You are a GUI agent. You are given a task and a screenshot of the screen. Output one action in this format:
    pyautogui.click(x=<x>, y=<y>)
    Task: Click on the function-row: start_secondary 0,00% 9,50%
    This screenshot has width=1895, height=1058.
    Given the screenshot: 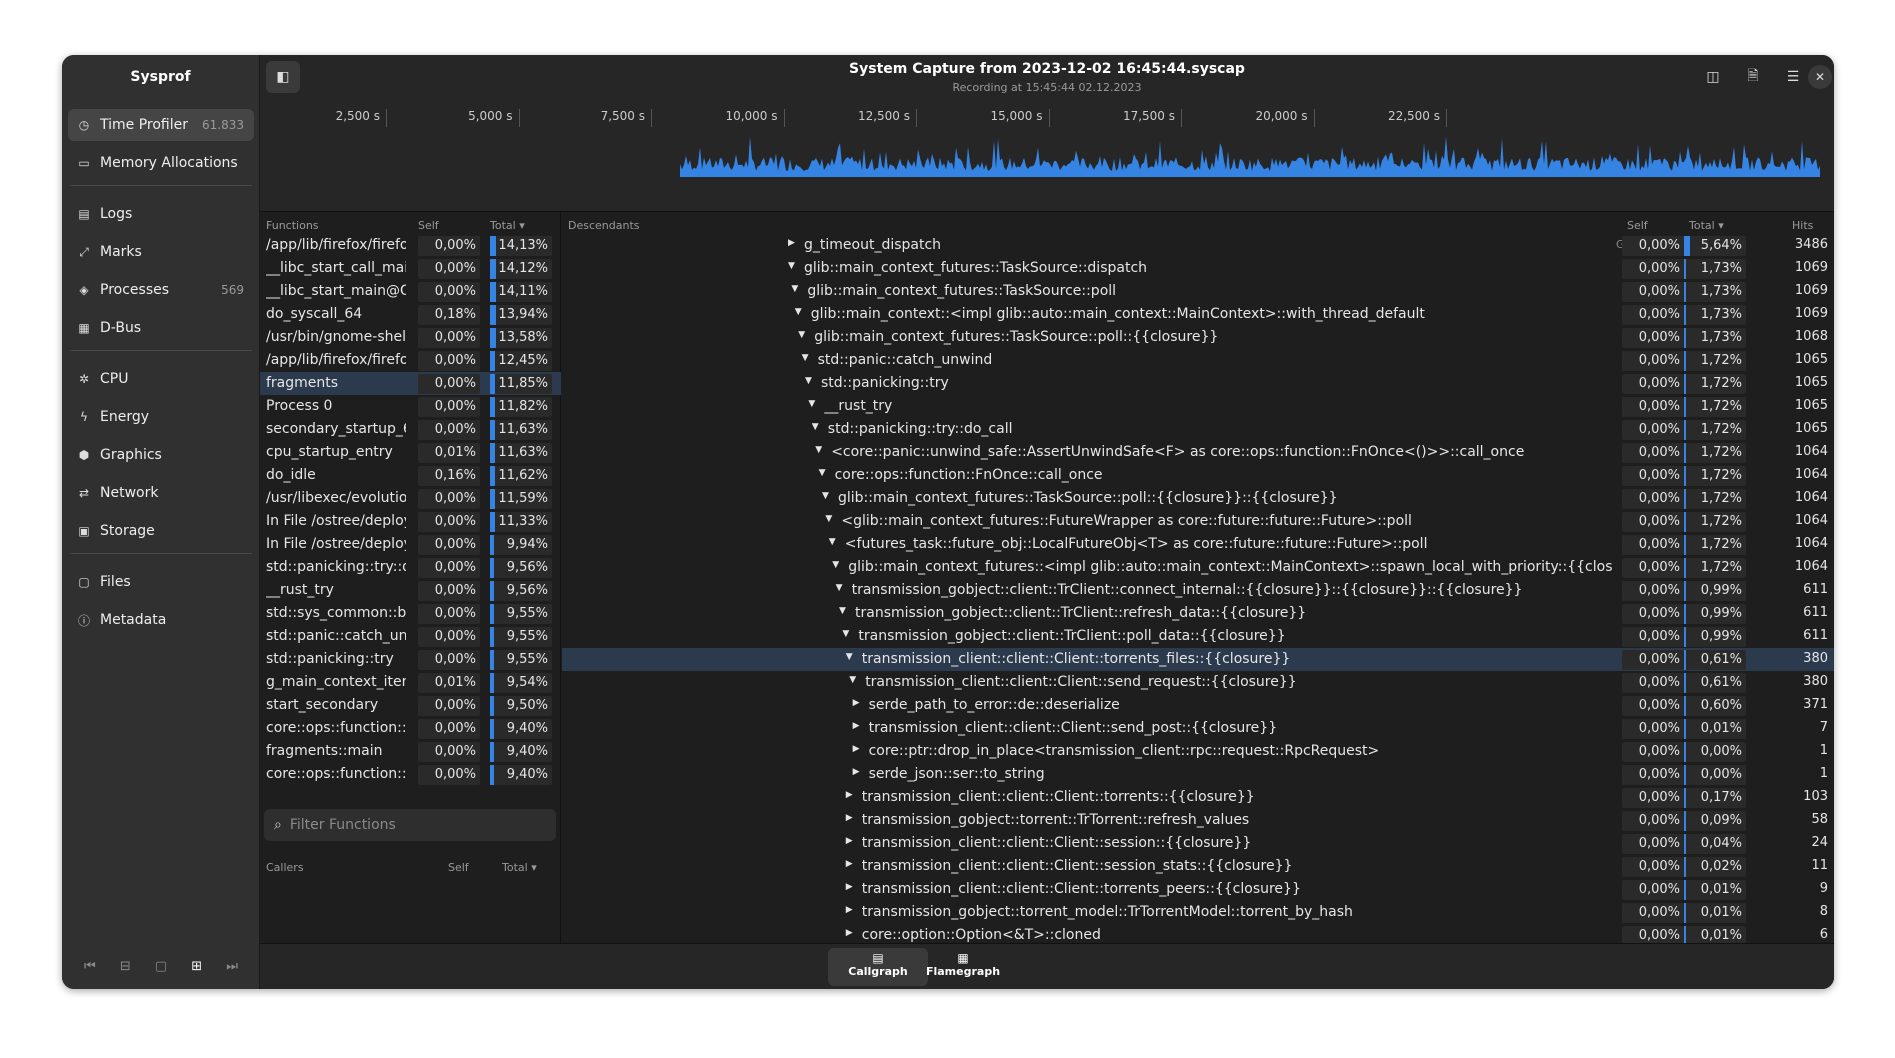 What is the action you would take?
    pyautogui.click(x=410, y=705)
    